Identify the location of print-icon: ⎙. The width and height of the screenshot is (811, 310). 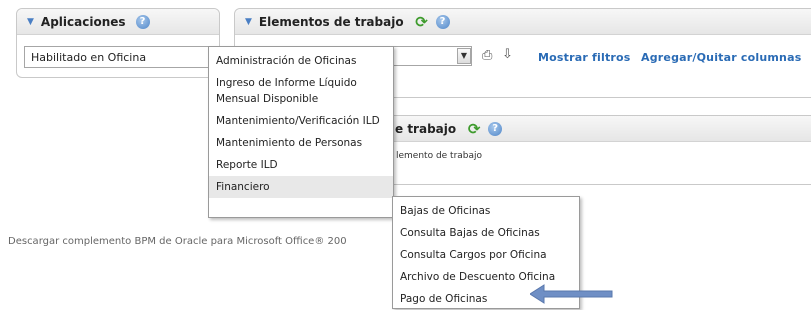
(487, 55).